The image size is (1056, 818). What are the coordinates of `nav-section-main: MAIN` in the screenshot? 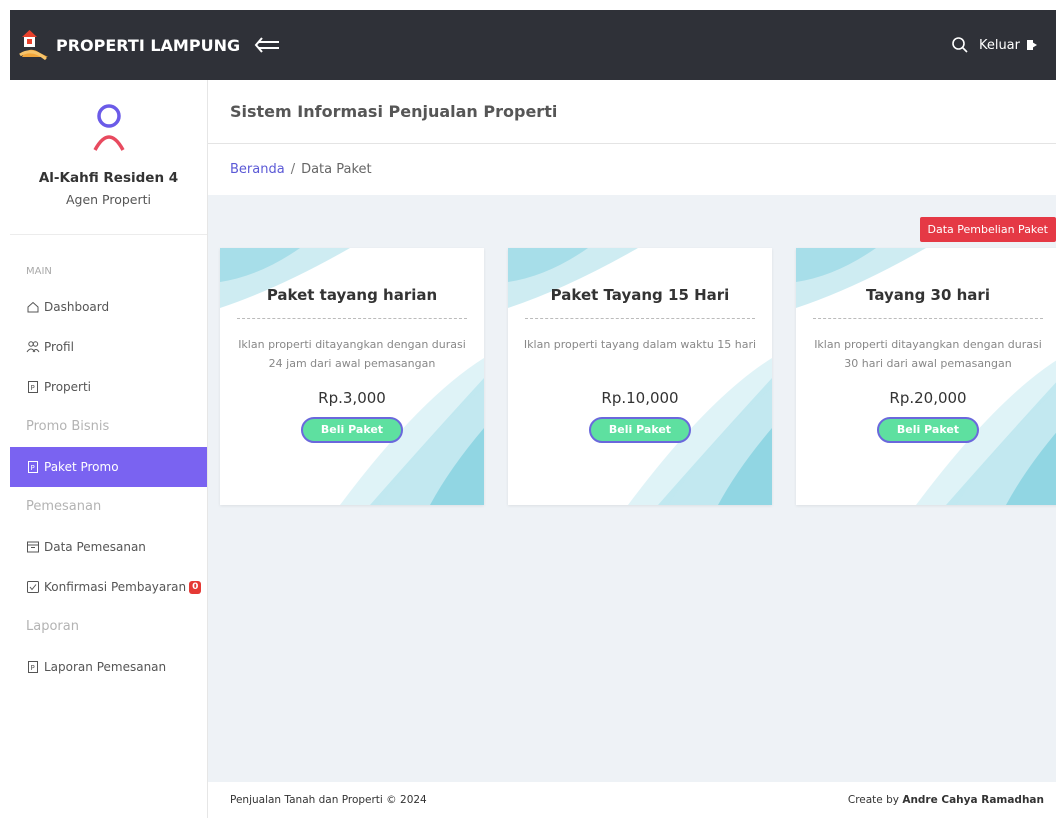 It's located at (39, 271).